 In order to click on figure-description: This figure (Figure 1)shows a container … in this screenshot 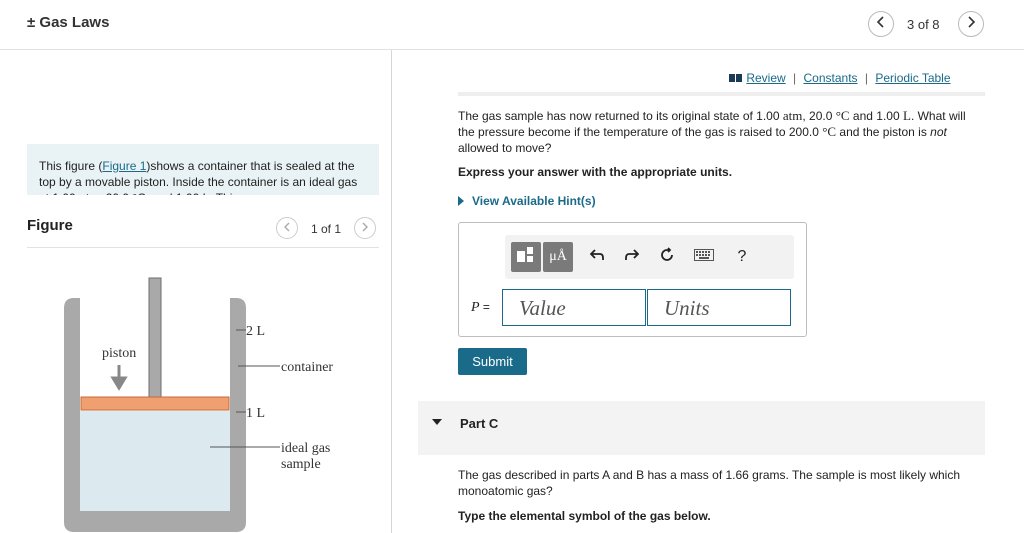, I will do `click(203, 169)`.